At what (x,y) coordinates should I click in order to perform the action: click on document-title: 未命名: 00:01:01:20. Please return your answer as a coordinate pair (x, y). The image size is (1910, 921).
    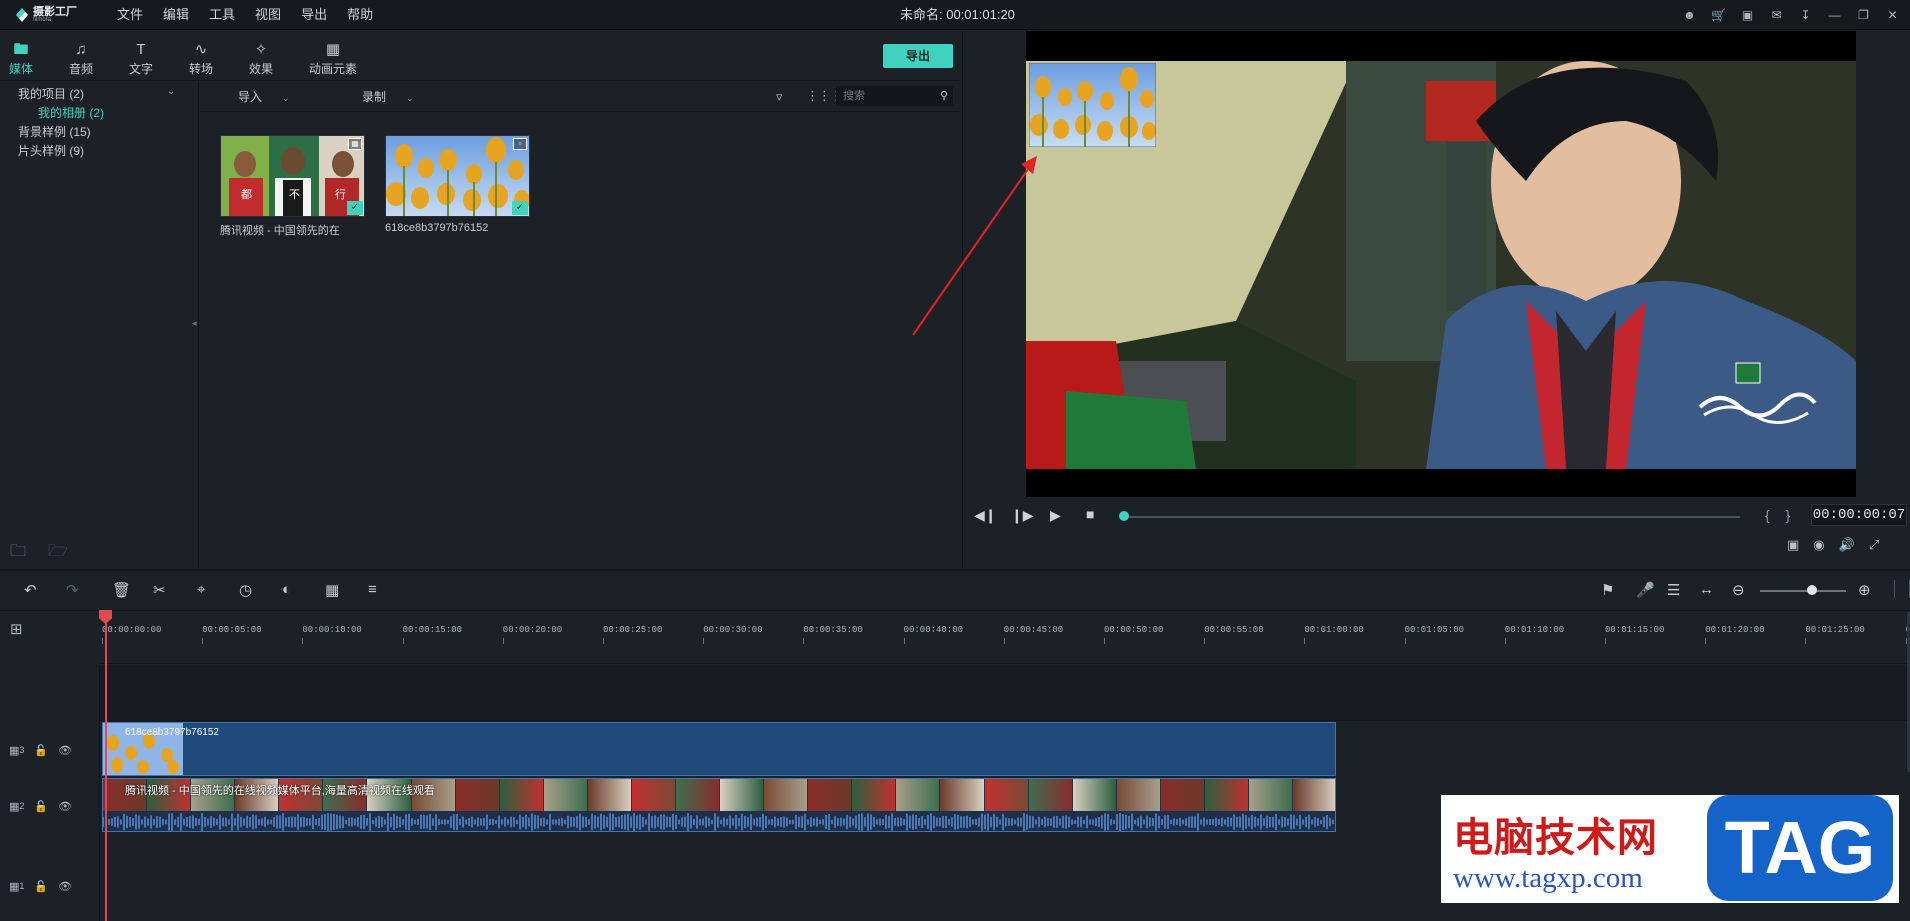
    Looking at the image, I should click on (957, 14).